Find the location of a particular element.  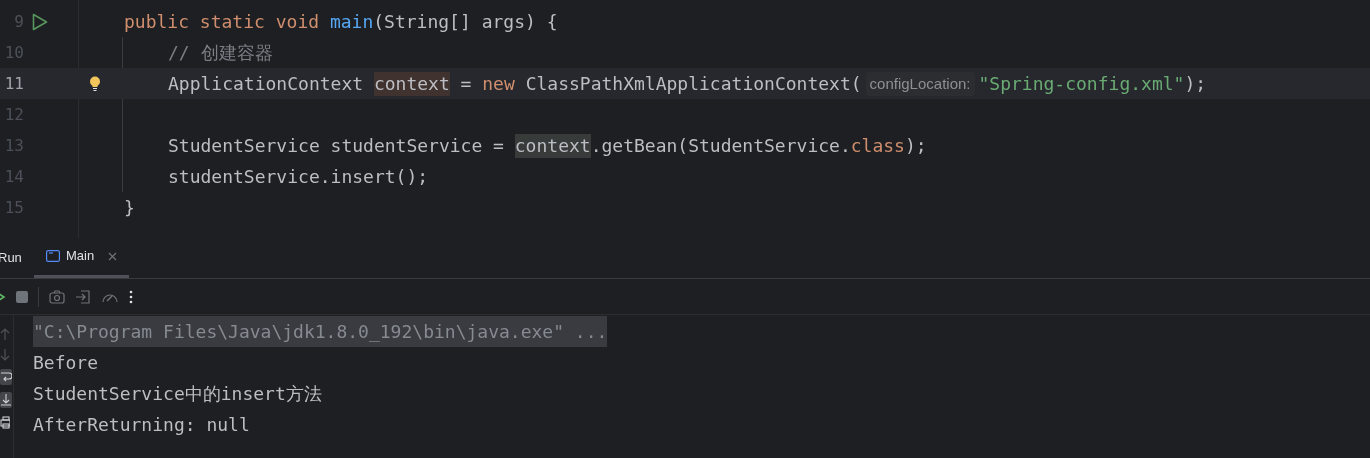

code-text: ApplicationContext is located at coordinates (266, 83).